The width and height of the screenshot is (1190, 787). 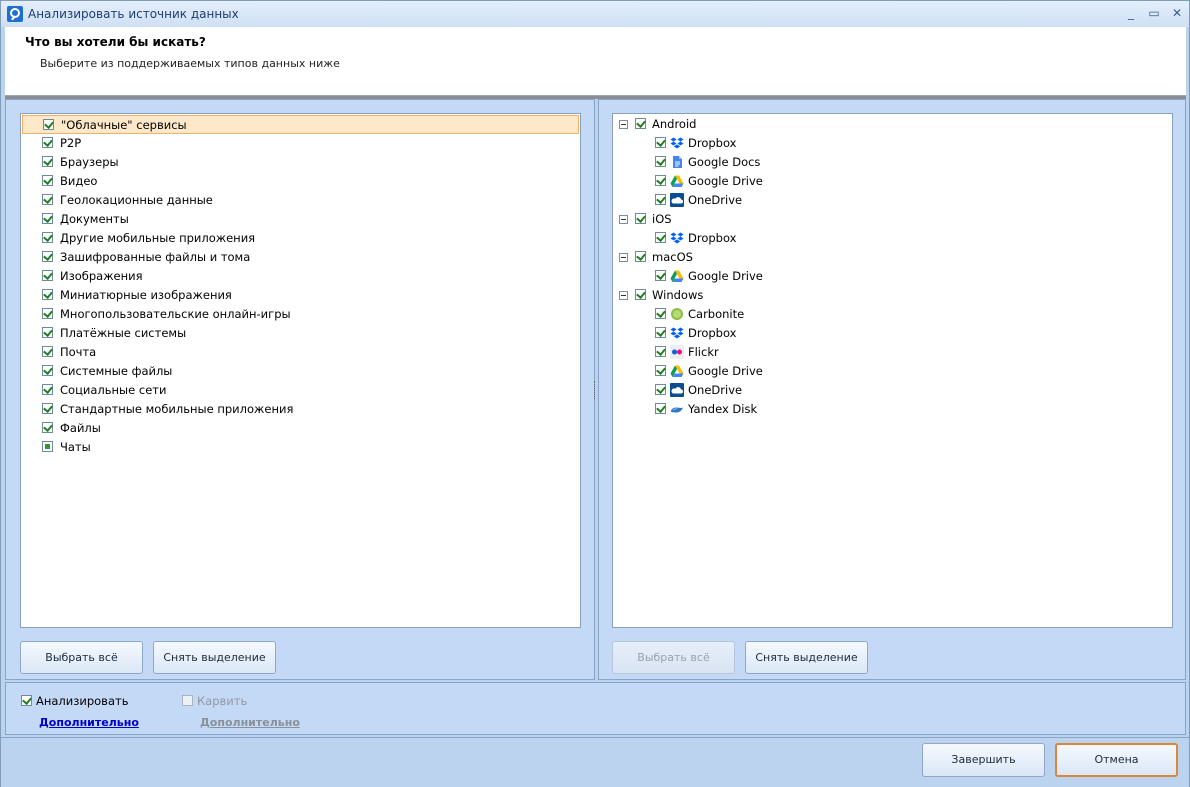 I want to click on list-item: Почта, so click(x=300, y=352).